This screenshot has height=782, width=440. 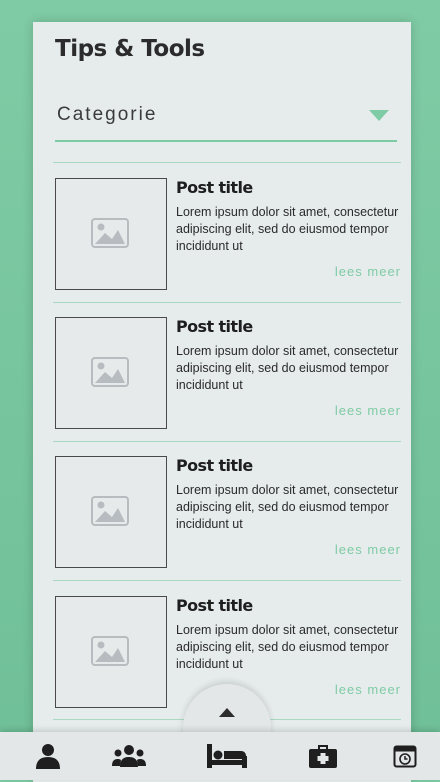 What do you see at coordinates (379, 115) in the screenshot?
I see `chevron-down-icon` at bounding box center [379, 115].